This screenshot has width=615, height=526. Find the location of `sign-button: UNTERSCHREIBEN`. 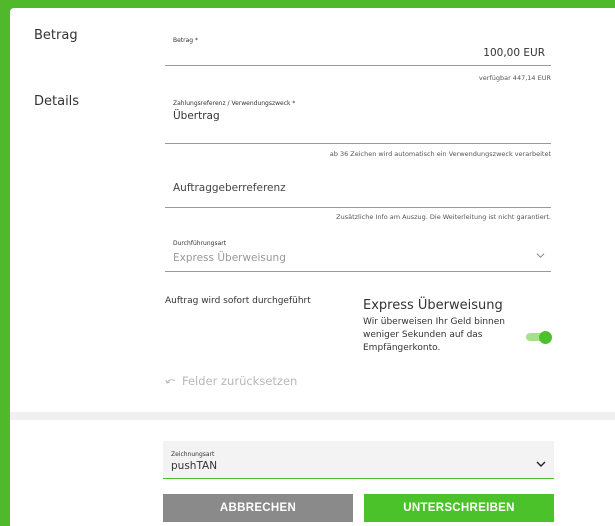

sign-button: UNTERSCHREIBEN is located at coordinates (459, 508).